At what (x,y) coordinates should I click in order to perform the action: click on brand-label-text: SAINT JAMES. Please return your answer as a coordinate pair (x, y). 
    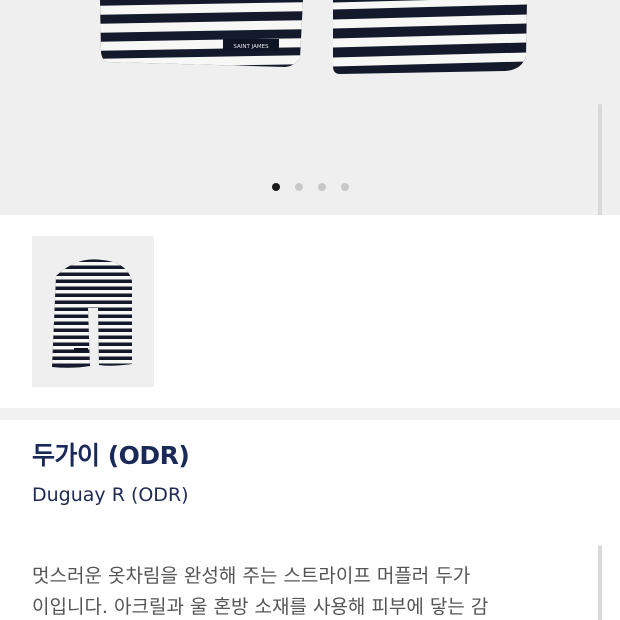
    Looking at the image, I should click on (251, 47).